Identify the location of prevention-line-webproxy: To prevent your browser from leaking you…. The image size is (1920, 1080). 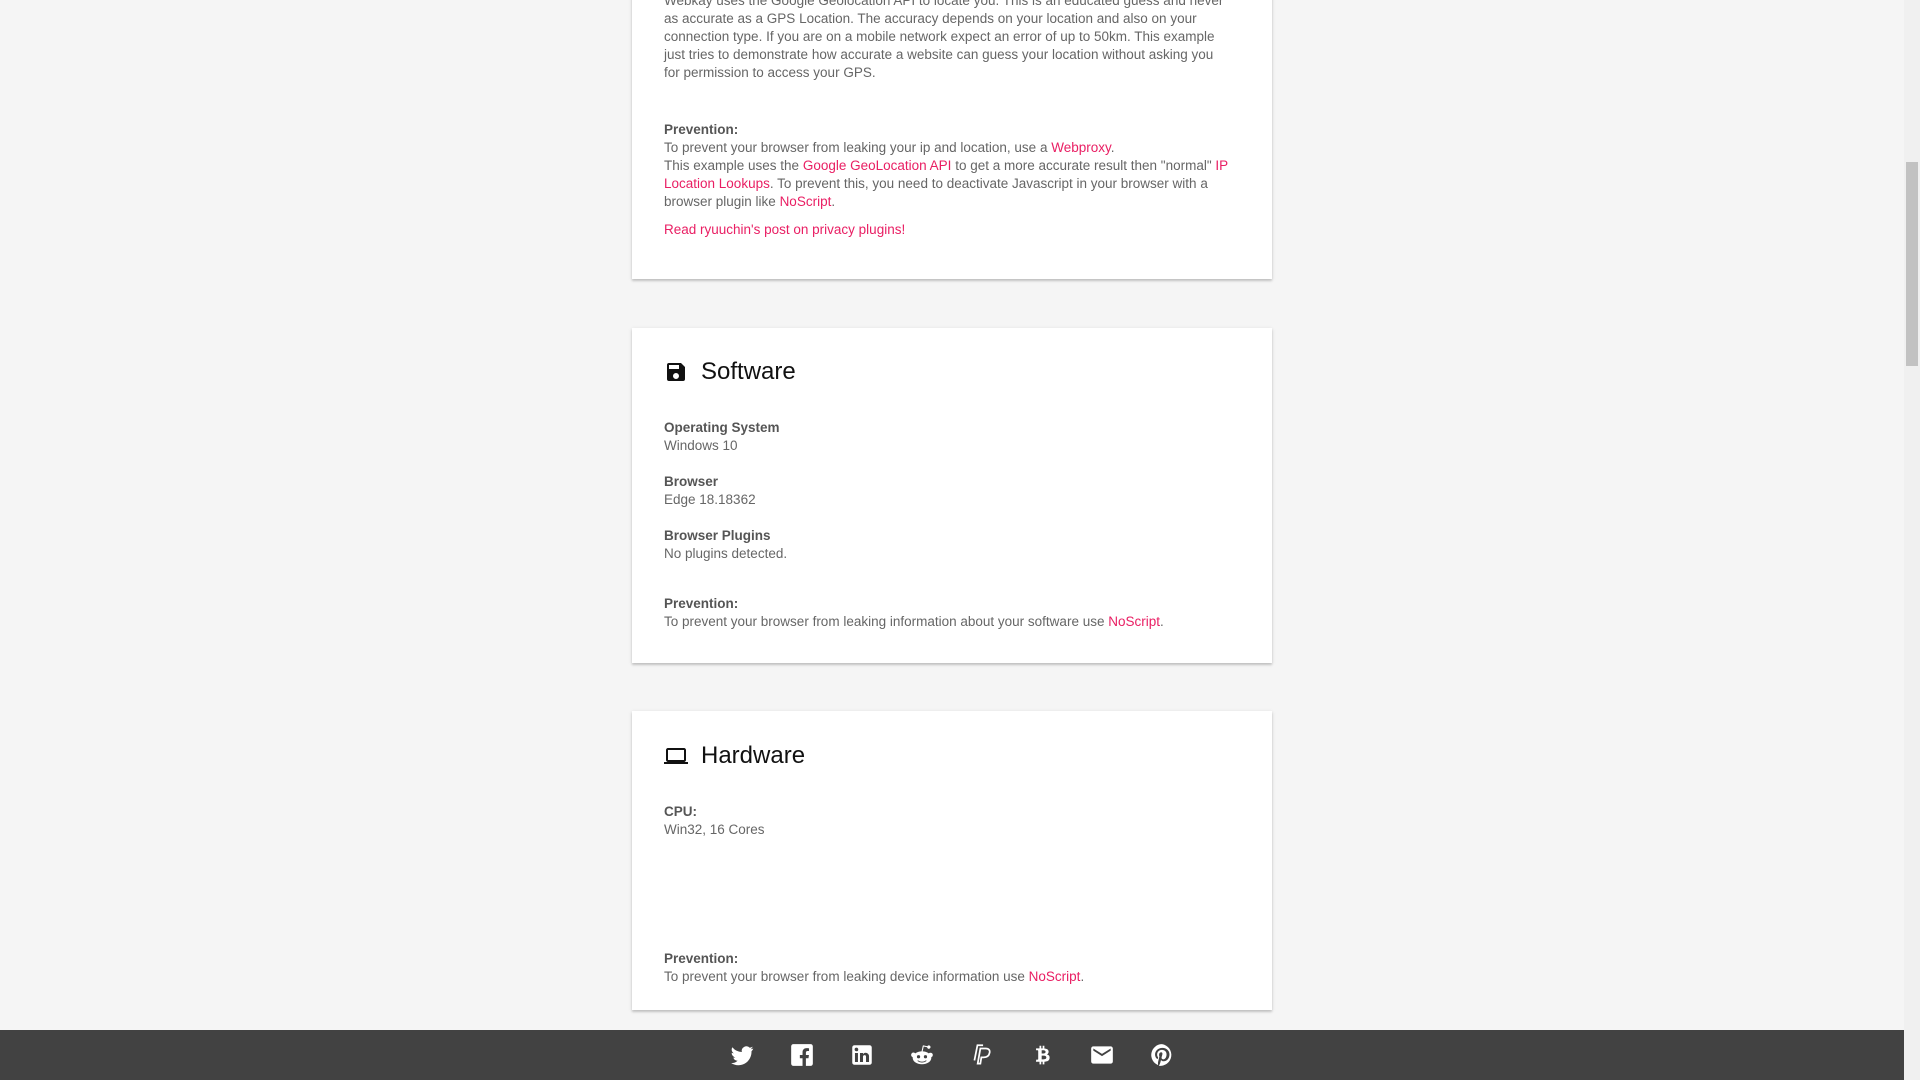
(951, 148).